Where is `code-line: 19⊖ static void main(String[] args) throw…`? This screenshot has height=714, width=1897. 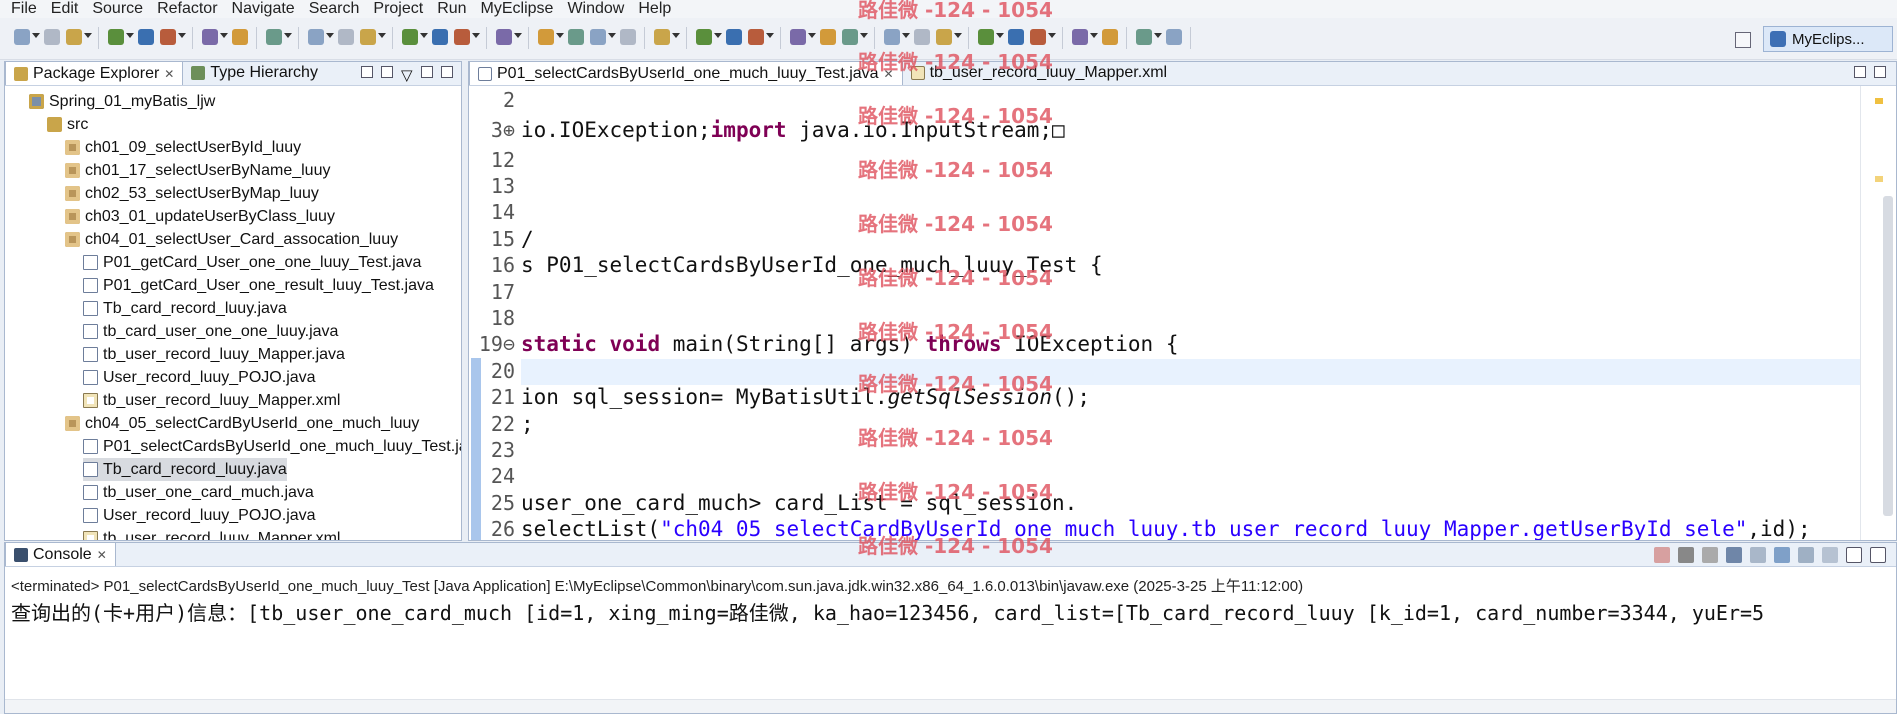
code-line: 19⊖ static void main(String[] args) throw… is located at coordinates (824, 344).